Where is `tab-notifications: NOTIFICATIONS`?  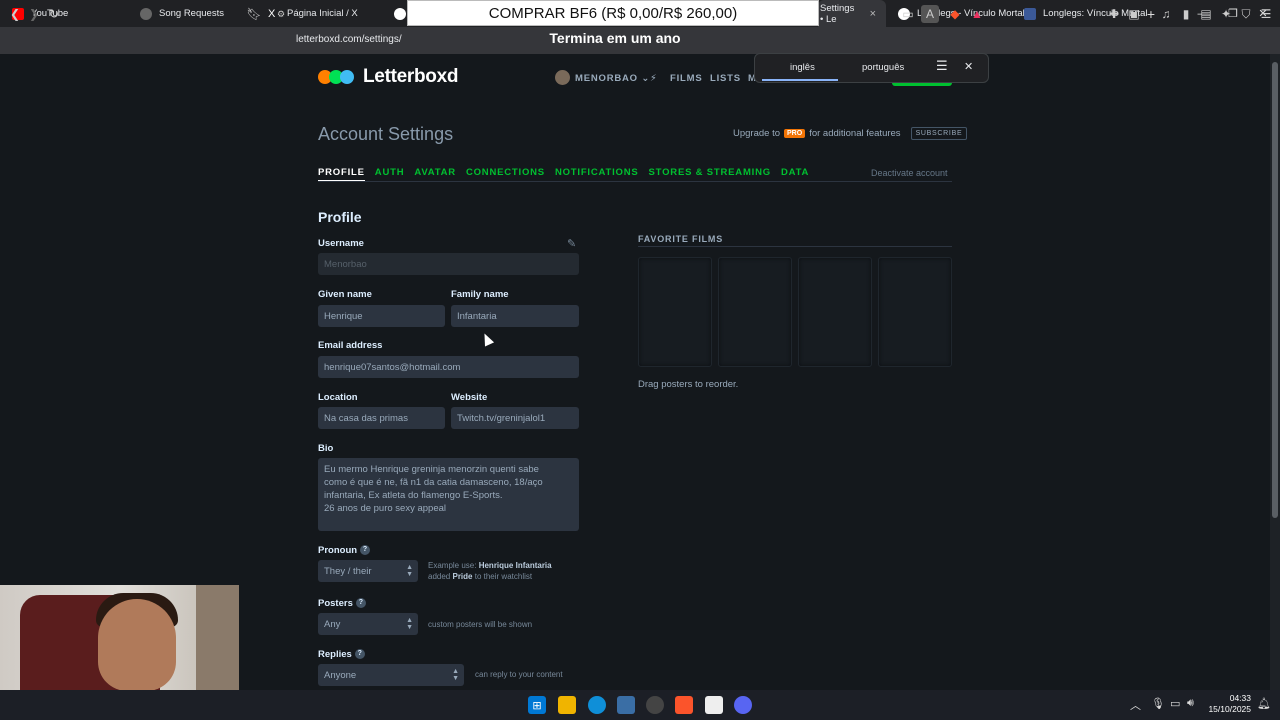 tab-notifications: NOTIFICATIONS is located at coordinates (597, 174).